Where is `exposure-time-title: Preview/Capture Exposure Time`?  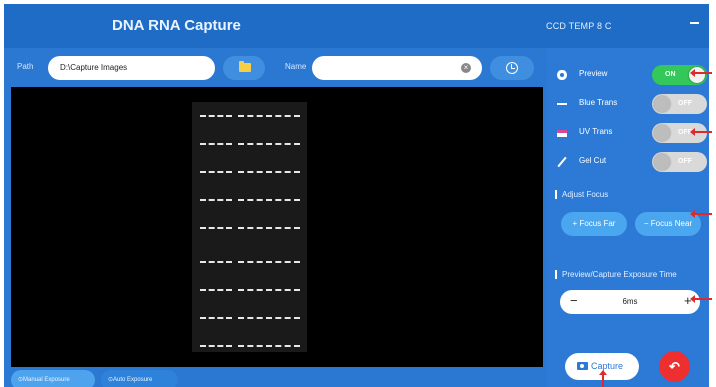 exposure-time-title: Preview/Capture Exposure Time is located at coordinates (616, 274).